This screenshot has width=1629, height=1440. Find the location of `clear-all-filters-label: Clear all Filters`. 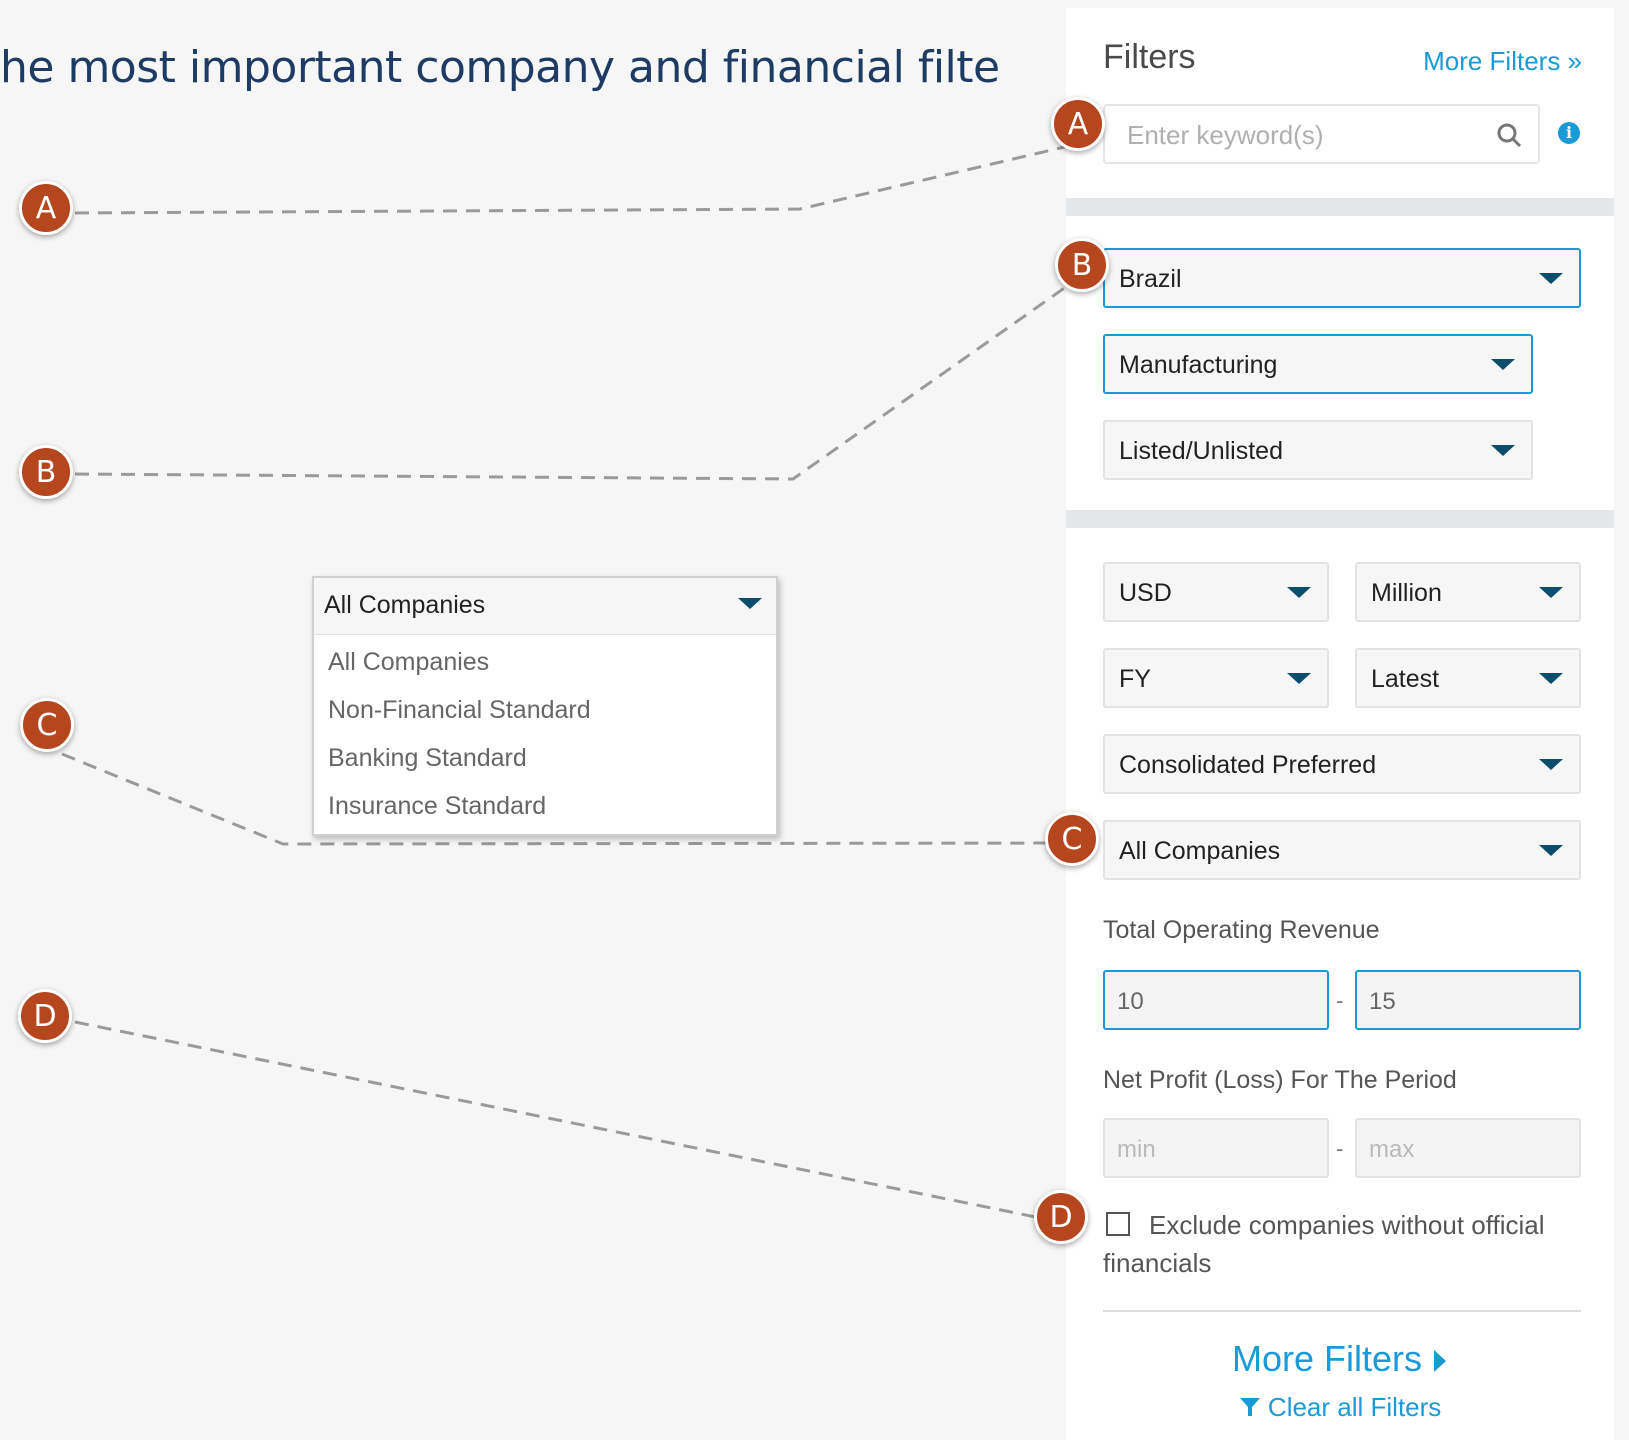

clear-all-filters-label: Clear all Filters is located at coordinates (1354, 1407).